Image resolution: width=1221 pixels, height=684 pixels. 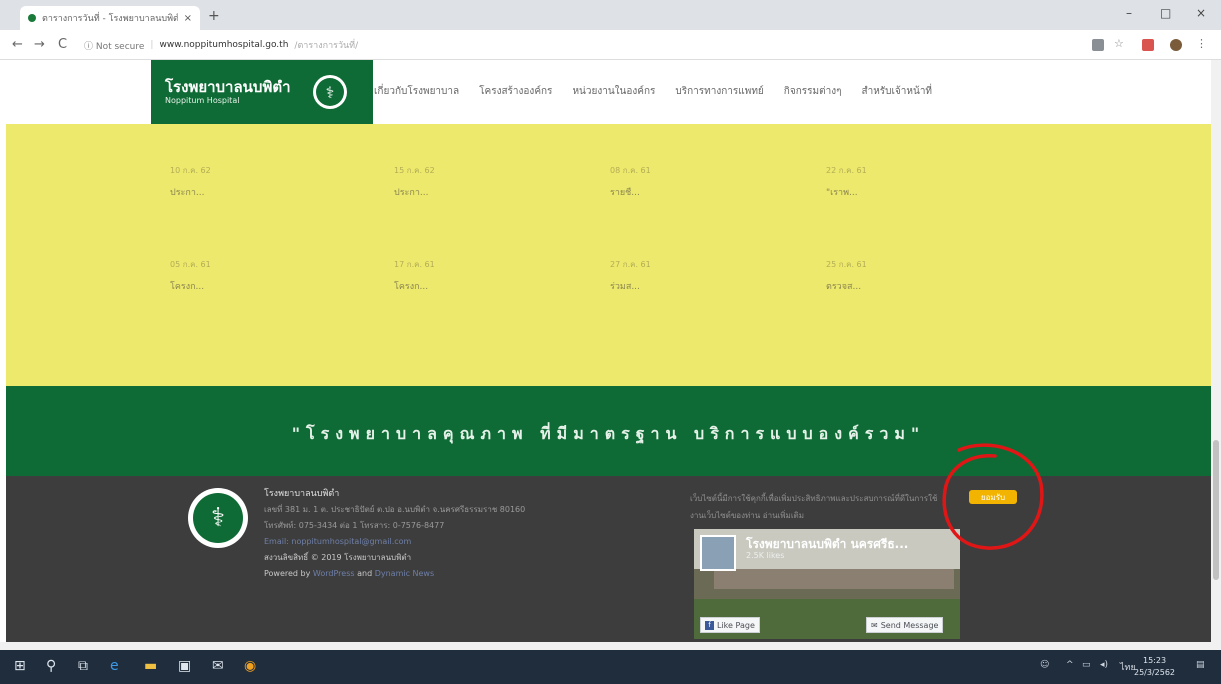 I want to click on translate-icon, so click(x=1098, y=45).